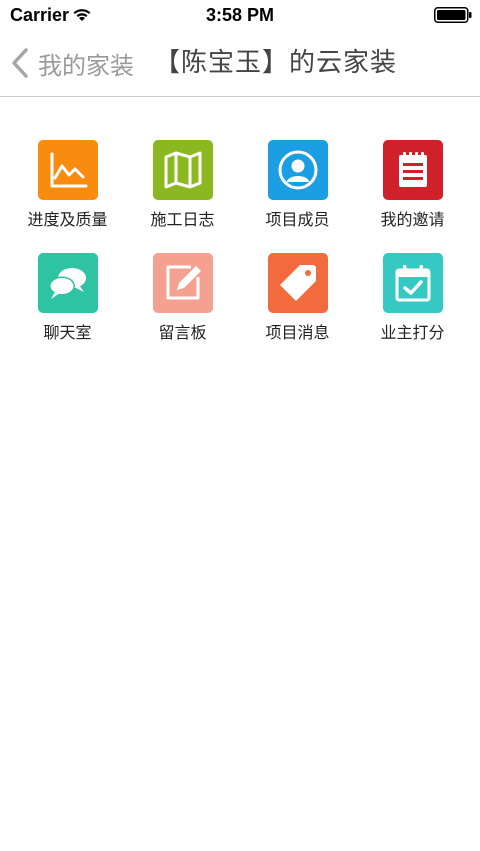 This screenshot has width=480, height=851. What do you see at coordinates (182, 332) in the screenshot?
I see `menu-item-label: 留言板` at bounding box center [182, 332].